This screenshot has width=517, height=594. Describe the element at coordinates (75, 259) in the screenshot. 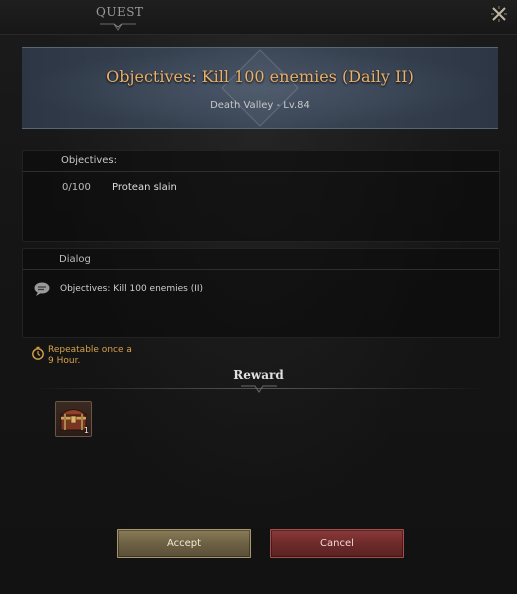

I see `dialog-label: Dialog` at that location.